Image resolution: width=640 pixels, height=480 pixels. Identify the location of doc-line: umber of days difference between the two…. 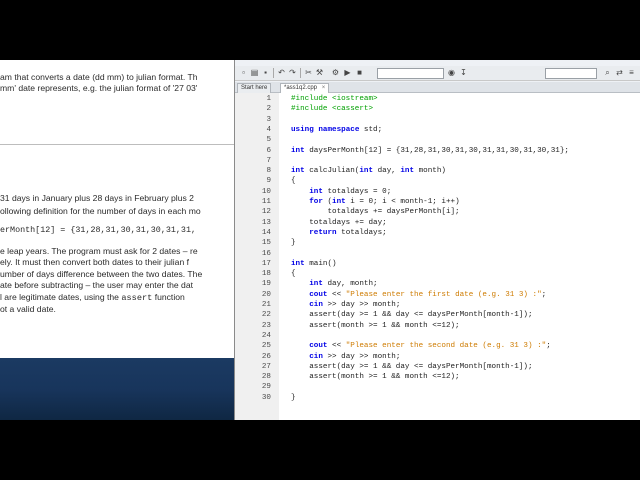
(101, 274).